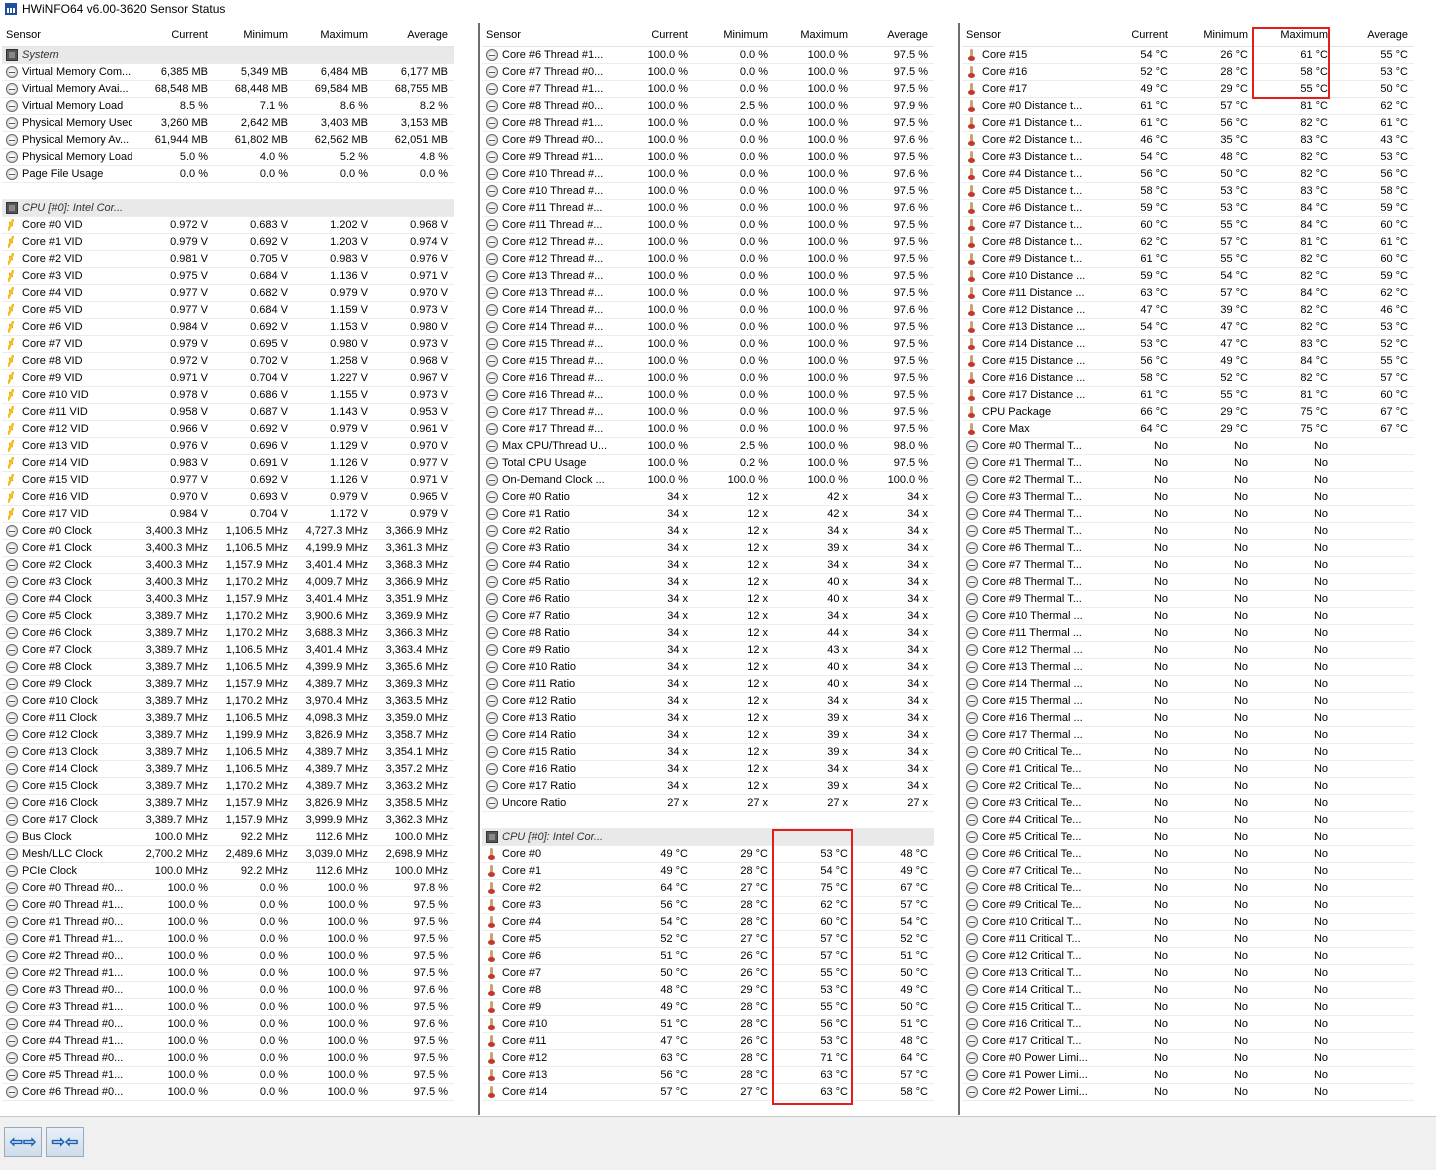 This screenshot has width=1436, height=1170. I want to click on sensor-row: Core #13 56 °C 28 °C 63 °C 57 °C, so click(708, 1075).